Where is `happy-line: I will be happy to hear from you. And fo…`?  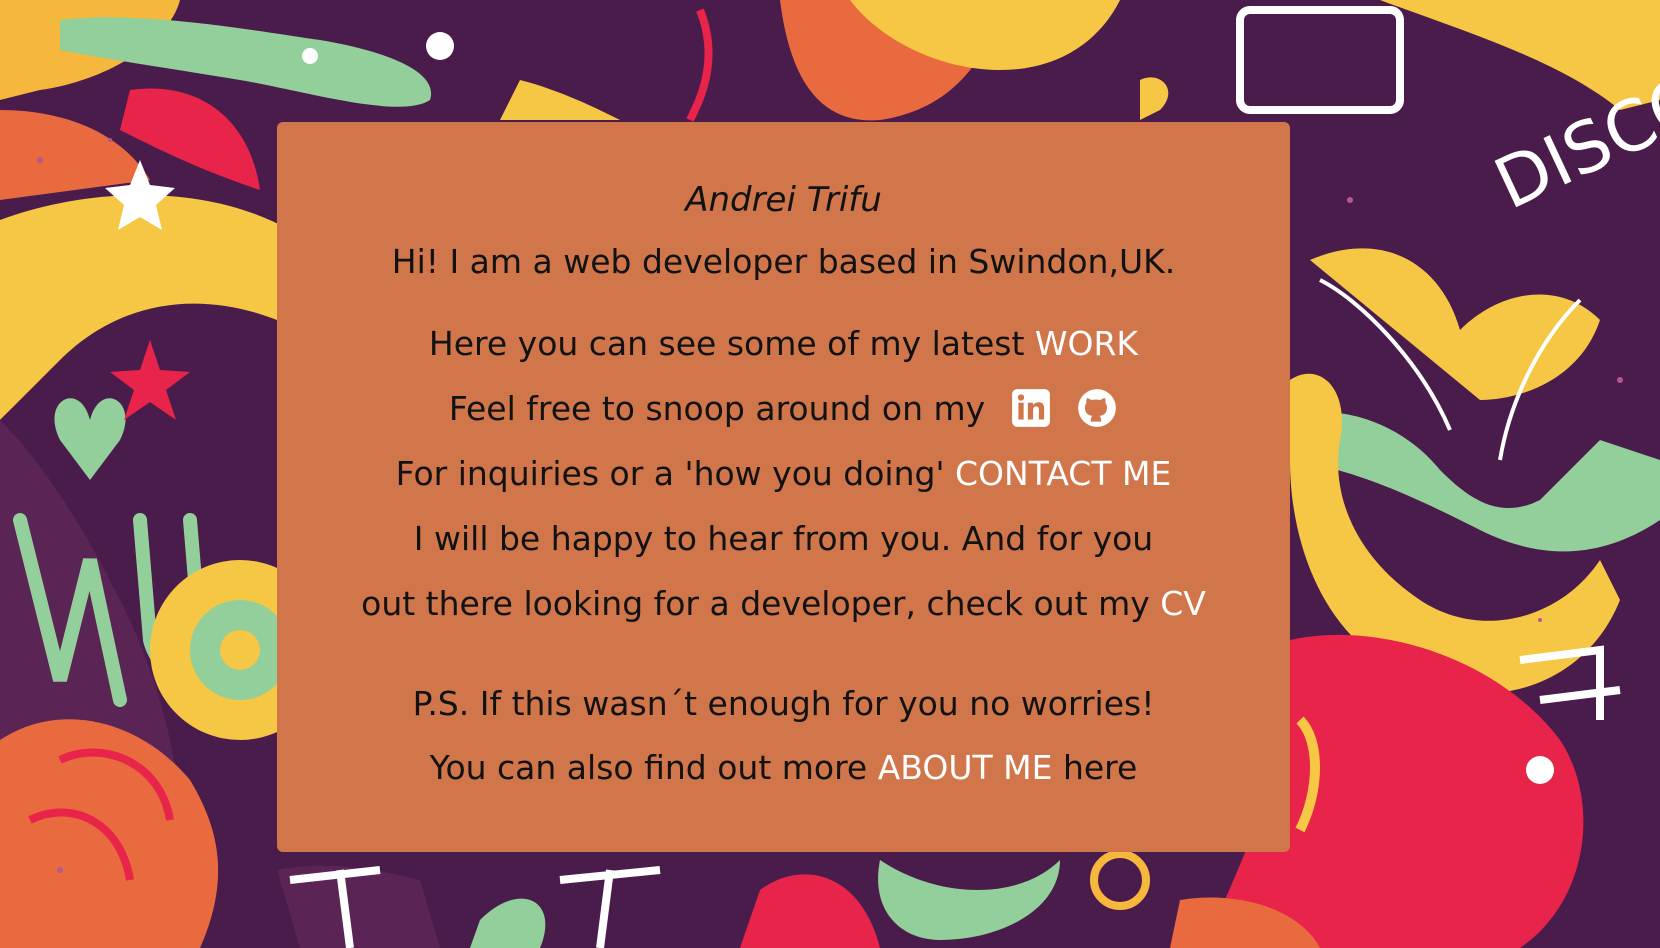 happy-line: I will be happy to hear from you. And fo… is located at coordinates (783, 538).